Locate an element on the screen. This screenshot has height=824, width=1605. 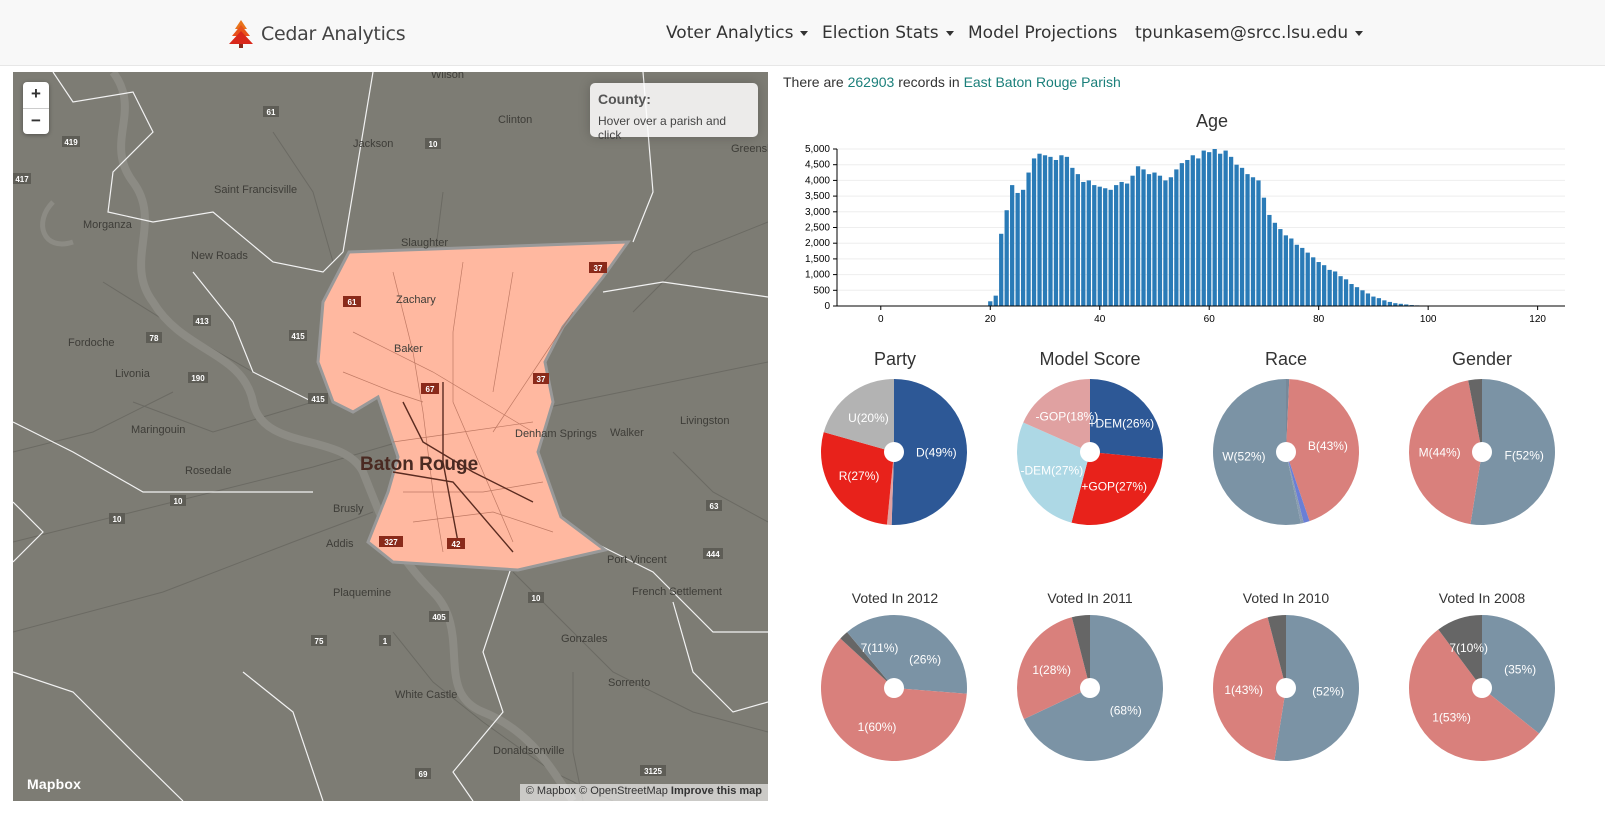
nav-user-email: tpunkasem@srcc.lsu.edu is located at coordinates (1242, 33).